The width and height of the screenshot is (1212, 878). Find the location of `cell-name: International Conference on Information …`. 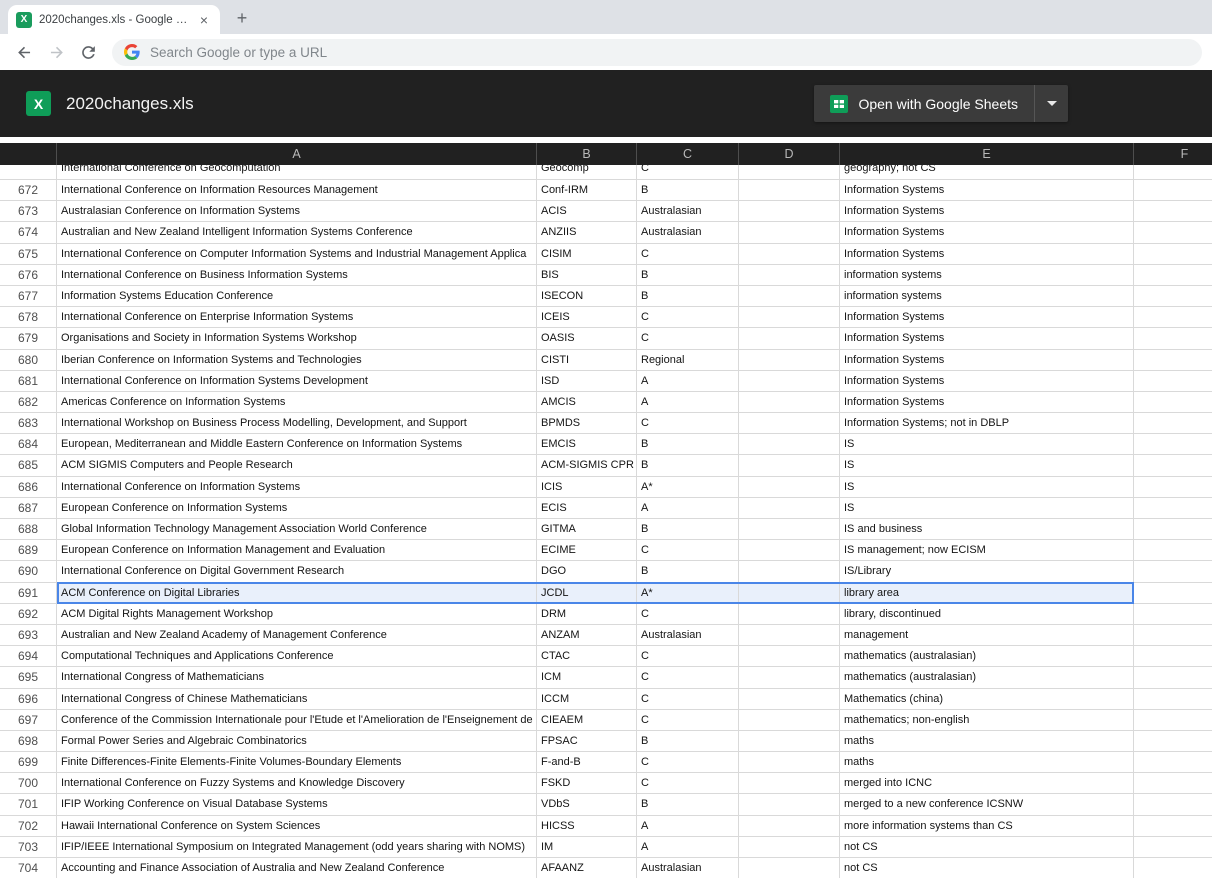

cell-name: International Conference on Information … is located at coordinates (297, 487).